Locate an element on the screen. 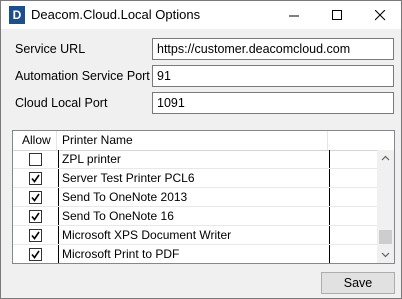  minimize-button is located at coordinates (294, 15).